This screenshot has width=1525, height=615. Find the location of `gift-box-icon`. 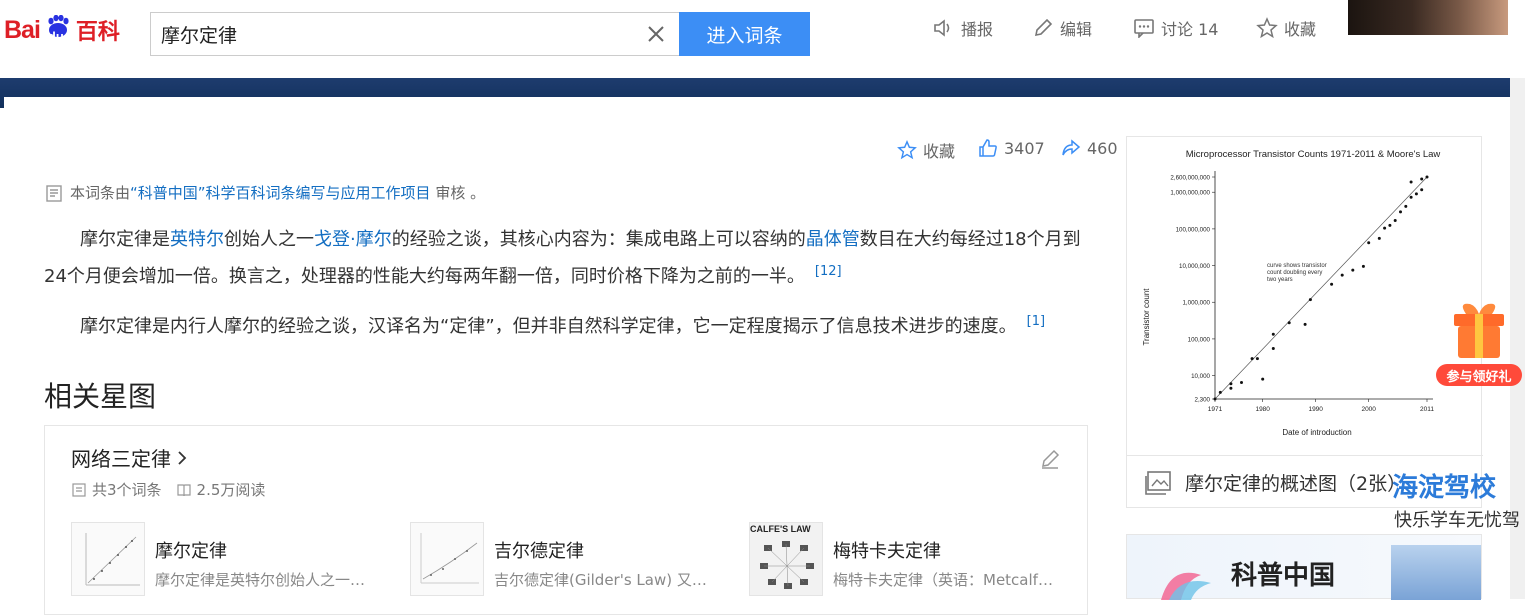

gift-box-icon is located at coordinates (1479, 330).